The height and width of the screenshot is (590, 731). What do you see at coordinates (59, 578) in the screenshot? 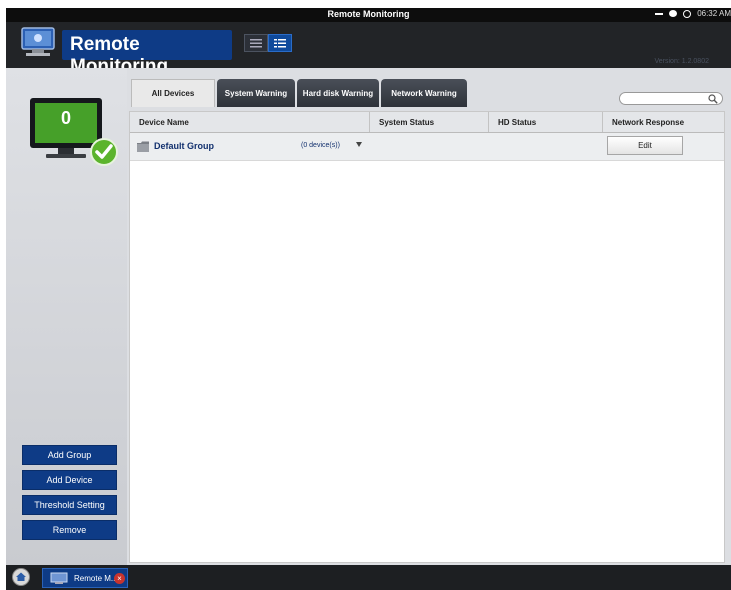
I see `app-thumbnail-icon` at bounding box center [59, 578].